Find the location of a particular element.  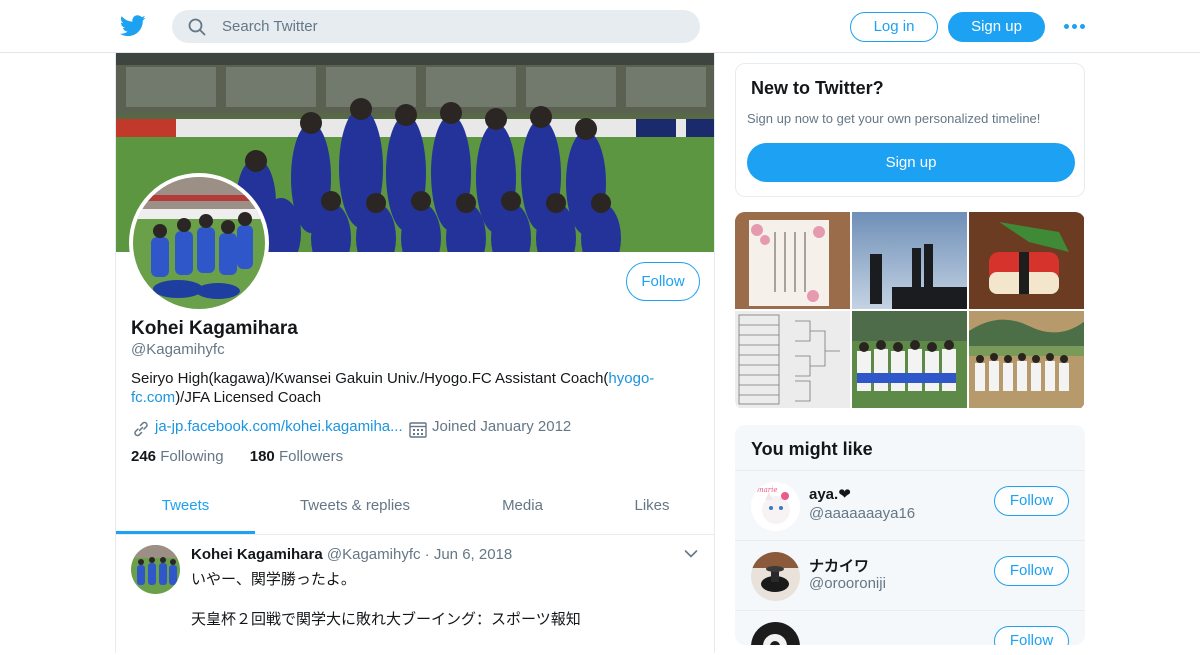

chevron-down-icon is located at coordinates (691, 554).